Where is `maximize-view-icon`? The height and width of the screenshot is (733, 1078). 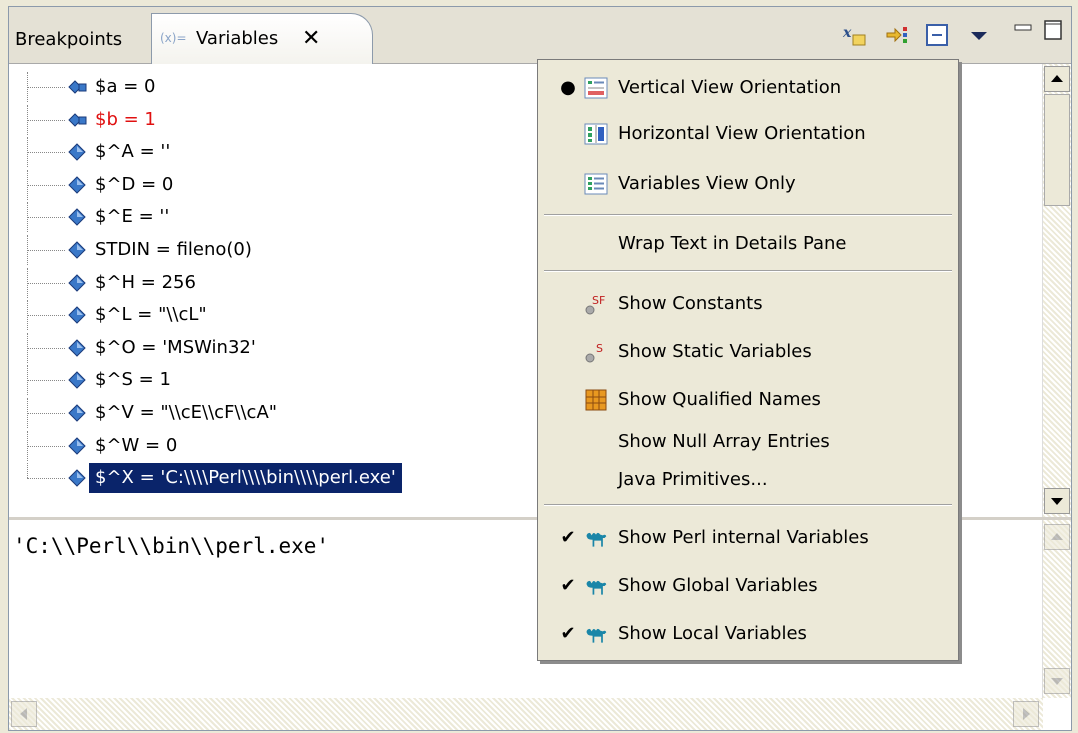 maximize-view-icon is located at coordinates (1053, 29).